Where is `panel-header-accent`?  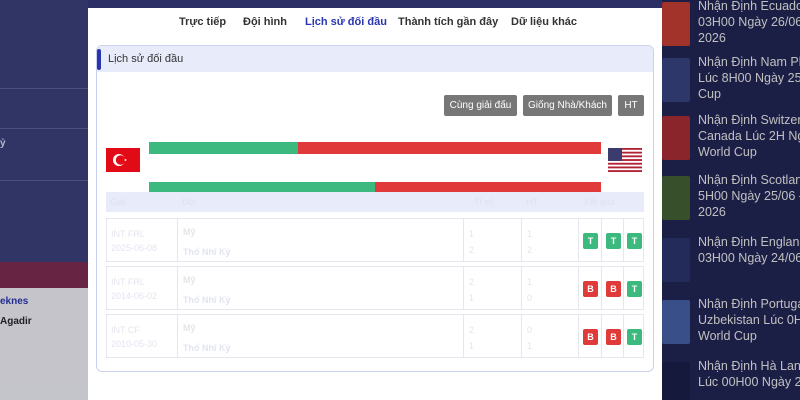
panel-header-accent is located at coordinates (99, 59).